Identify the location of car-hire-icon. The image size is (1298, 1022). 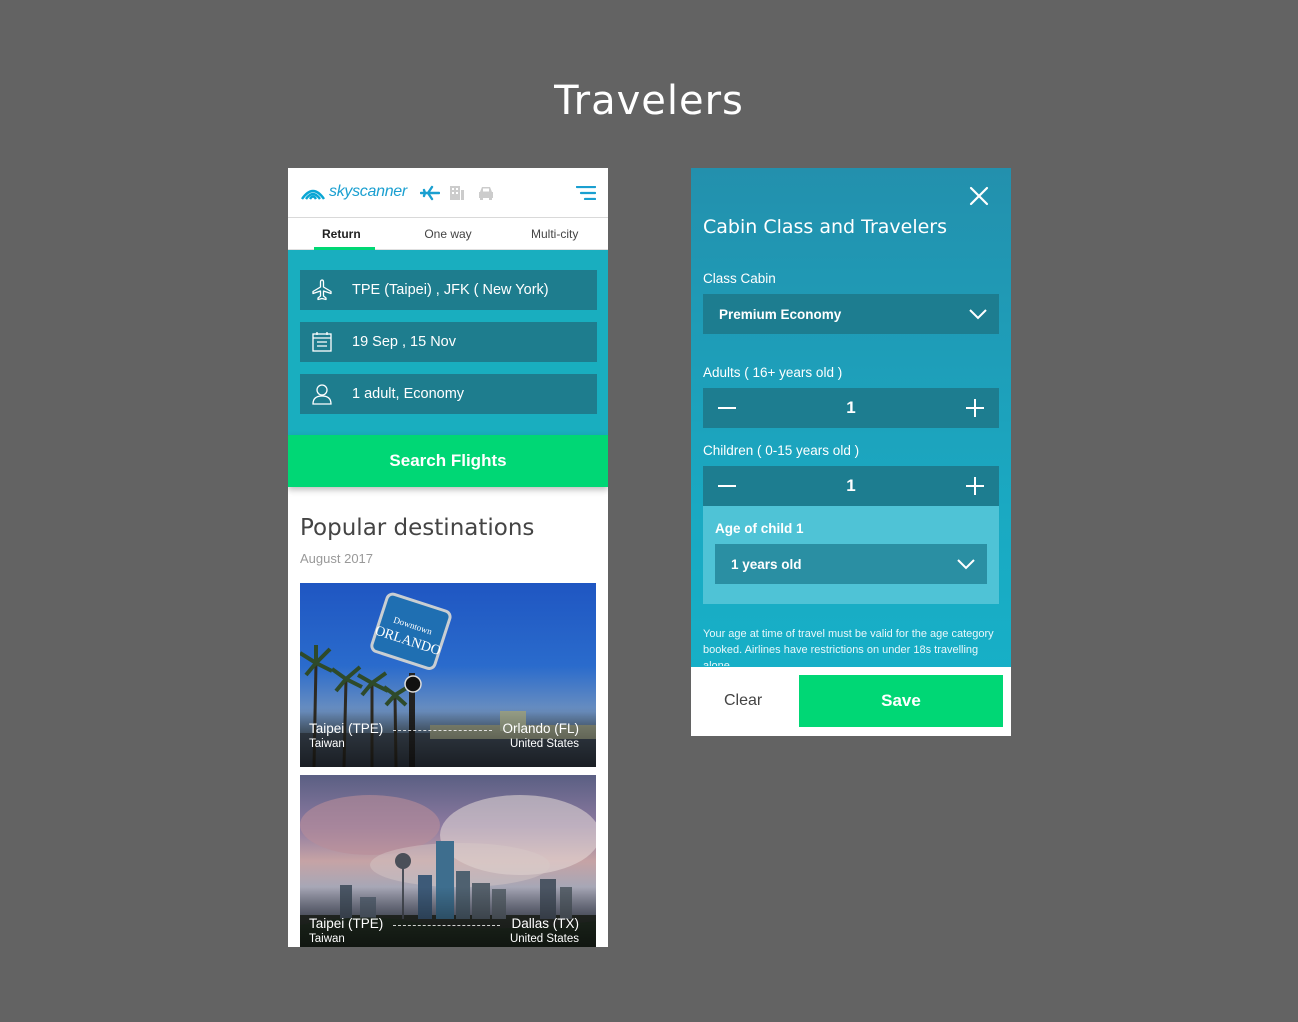
(486, 193).